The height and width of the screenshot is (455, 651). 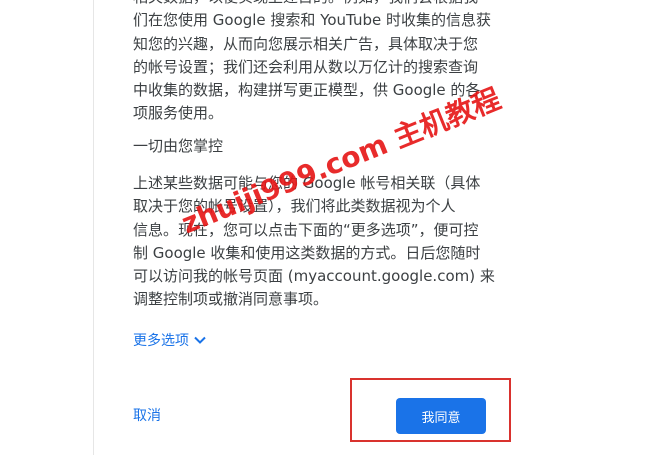 I want to click on agree-button: 我同意, so click(x=441, y=416).